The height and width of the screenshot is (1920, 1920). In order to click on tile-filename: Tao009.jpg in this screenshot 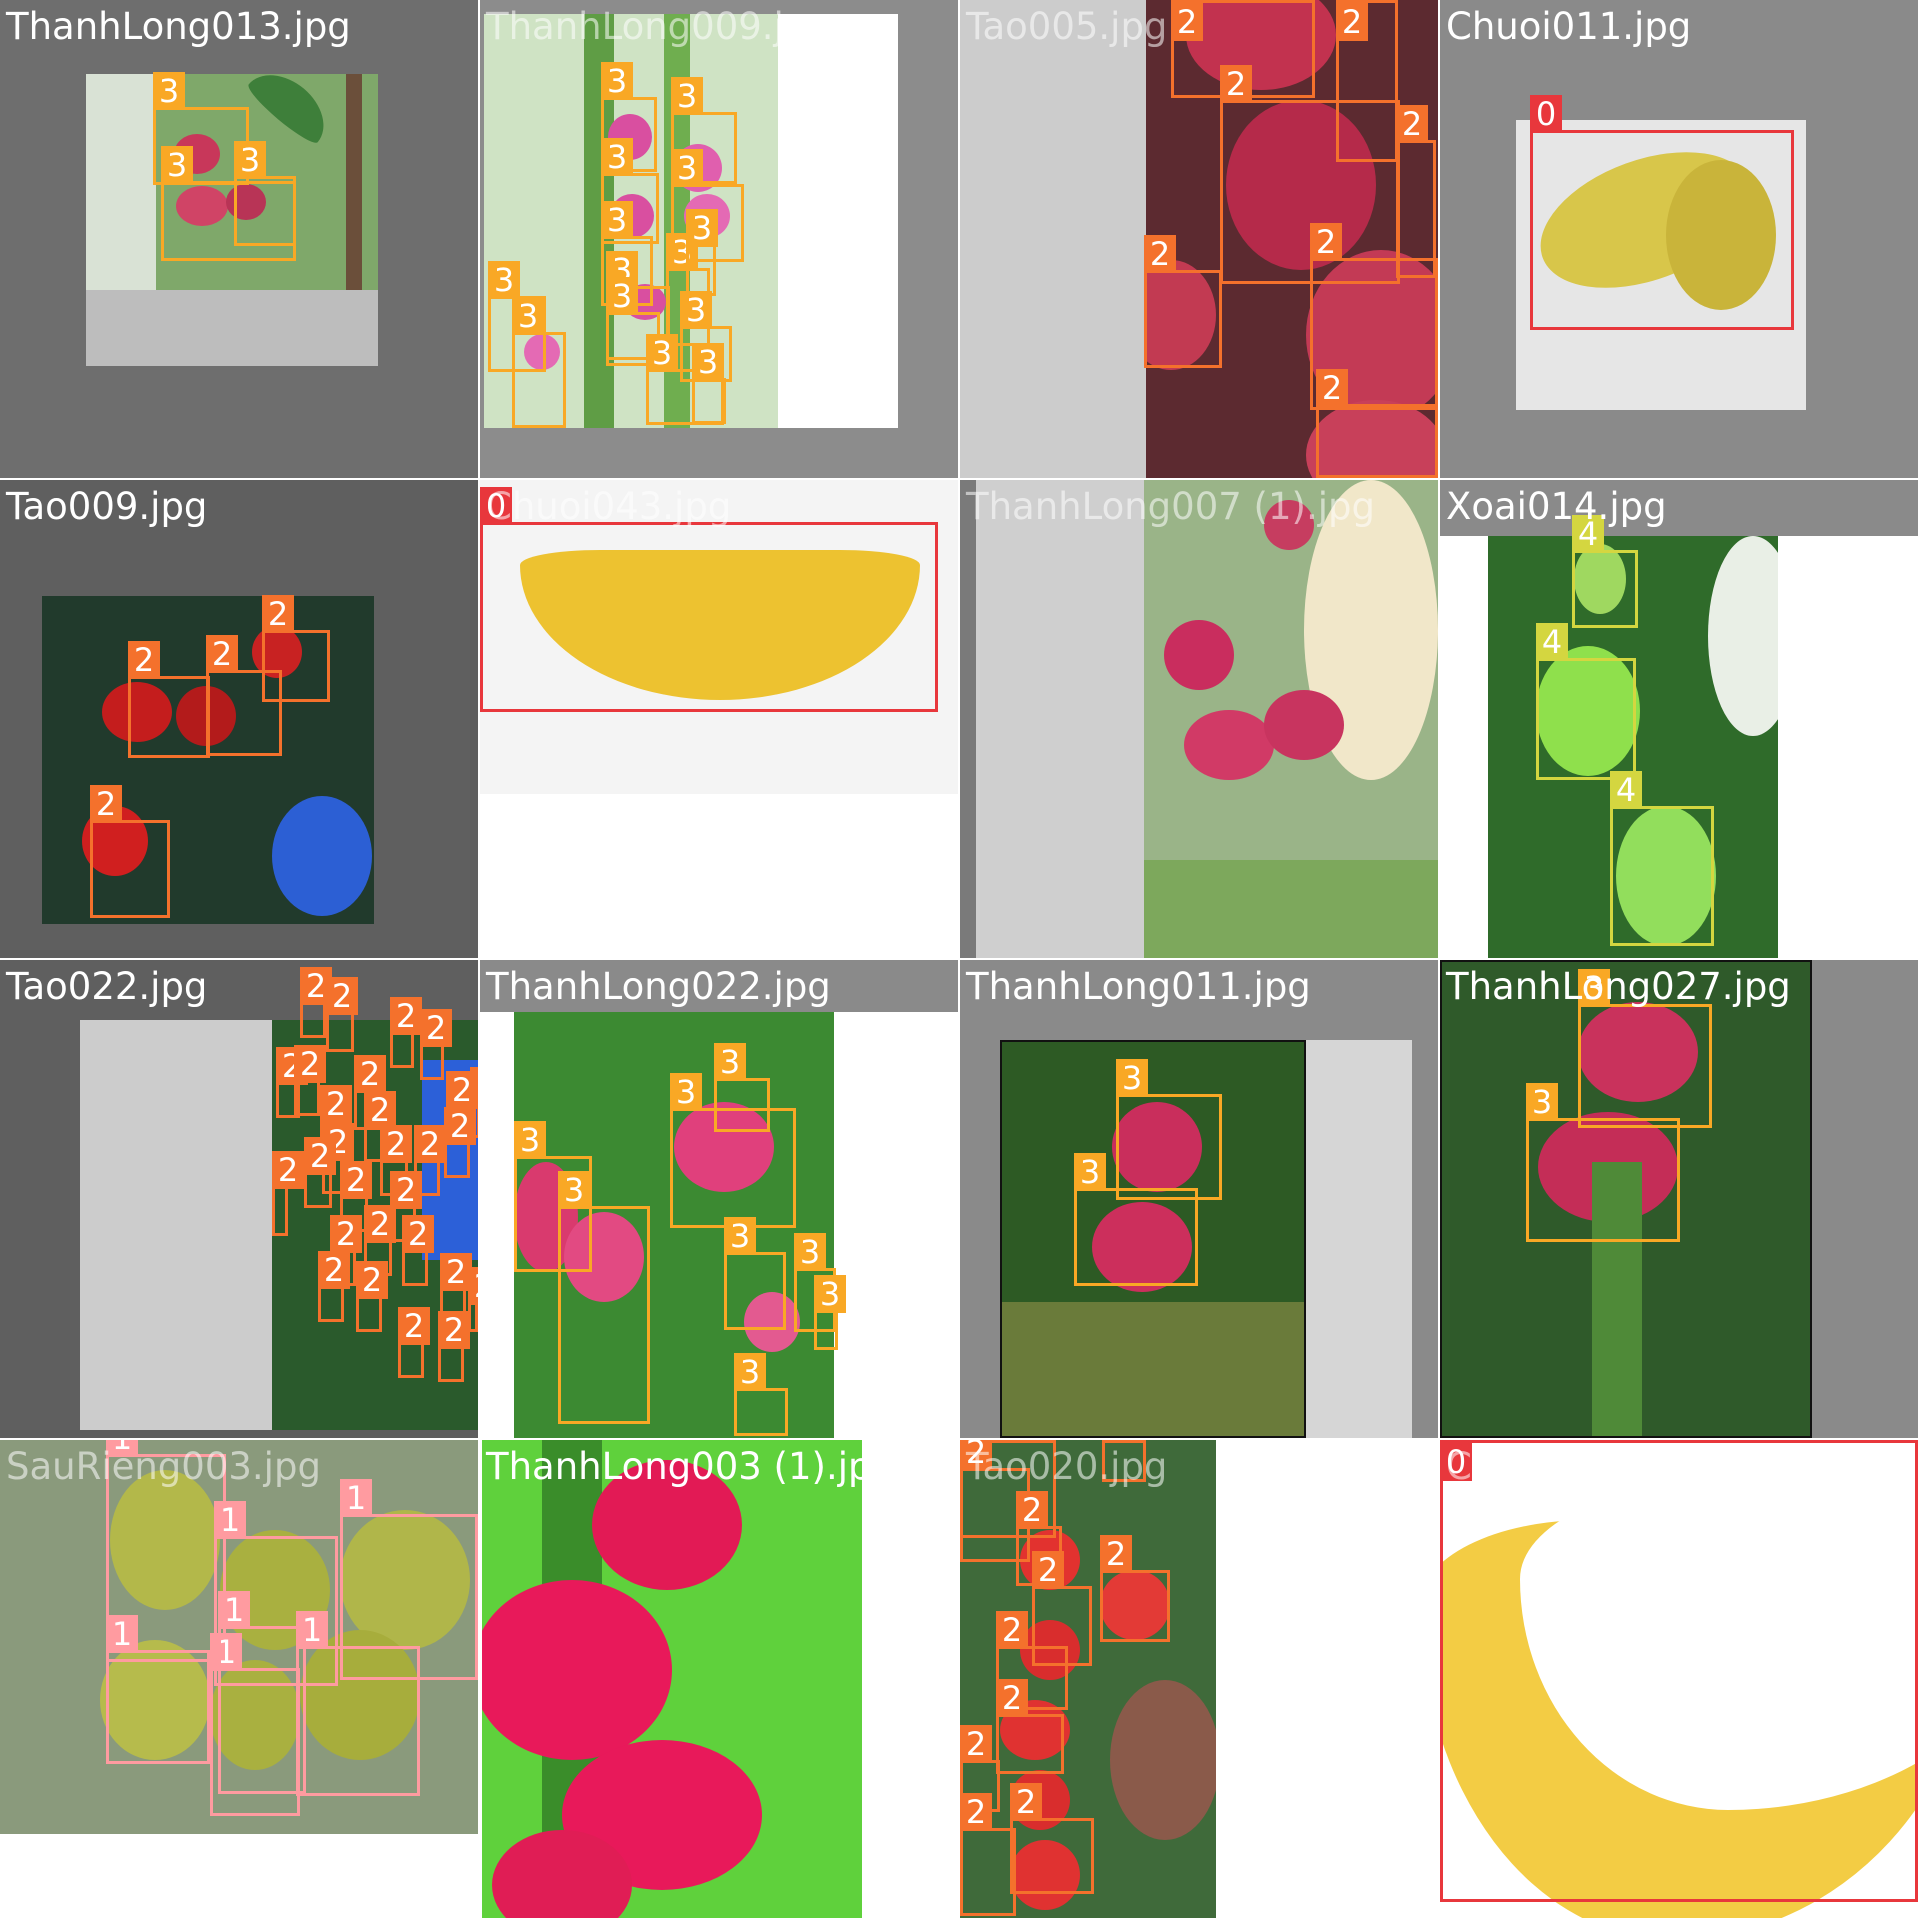, I will do `click(107, 506)`.